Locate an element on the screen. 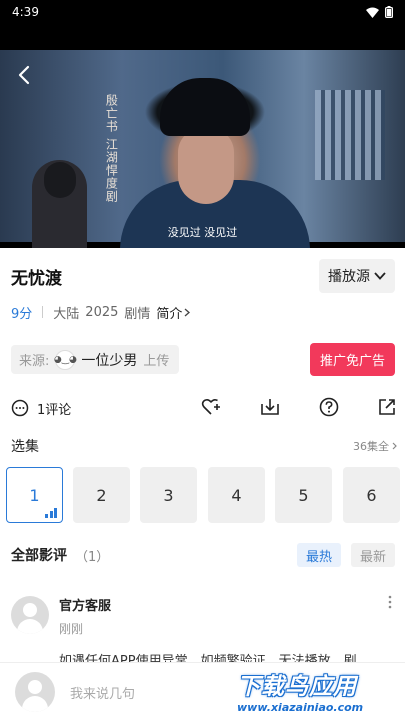 This screenshot has width=405, height=720. episode-button-6: 6 is located at coordinates (371, 495).